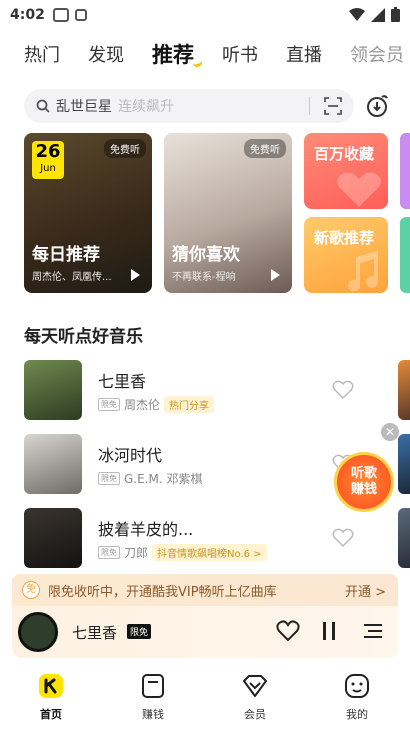 The width and height of the screenshot is (410, 730). I want to click on bottom-nav: 首页 赚钱 会员 我的, so click(205, 695).